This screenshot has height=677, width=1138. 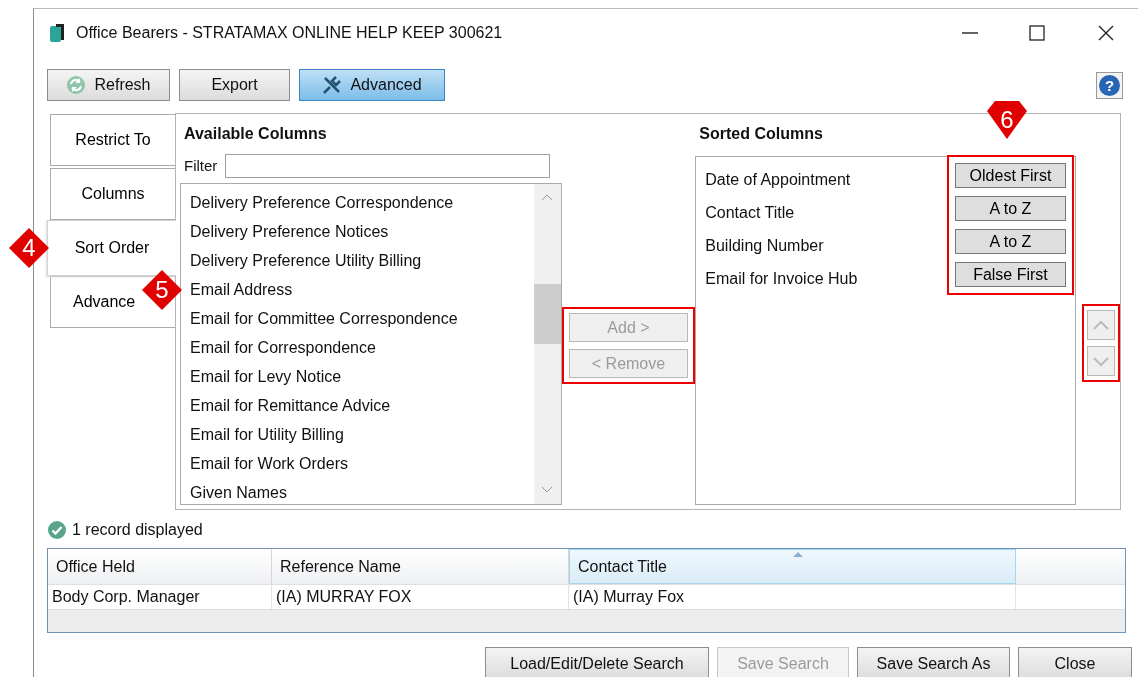 I want to click on field-label: Filter, so click(x=201, y=165).